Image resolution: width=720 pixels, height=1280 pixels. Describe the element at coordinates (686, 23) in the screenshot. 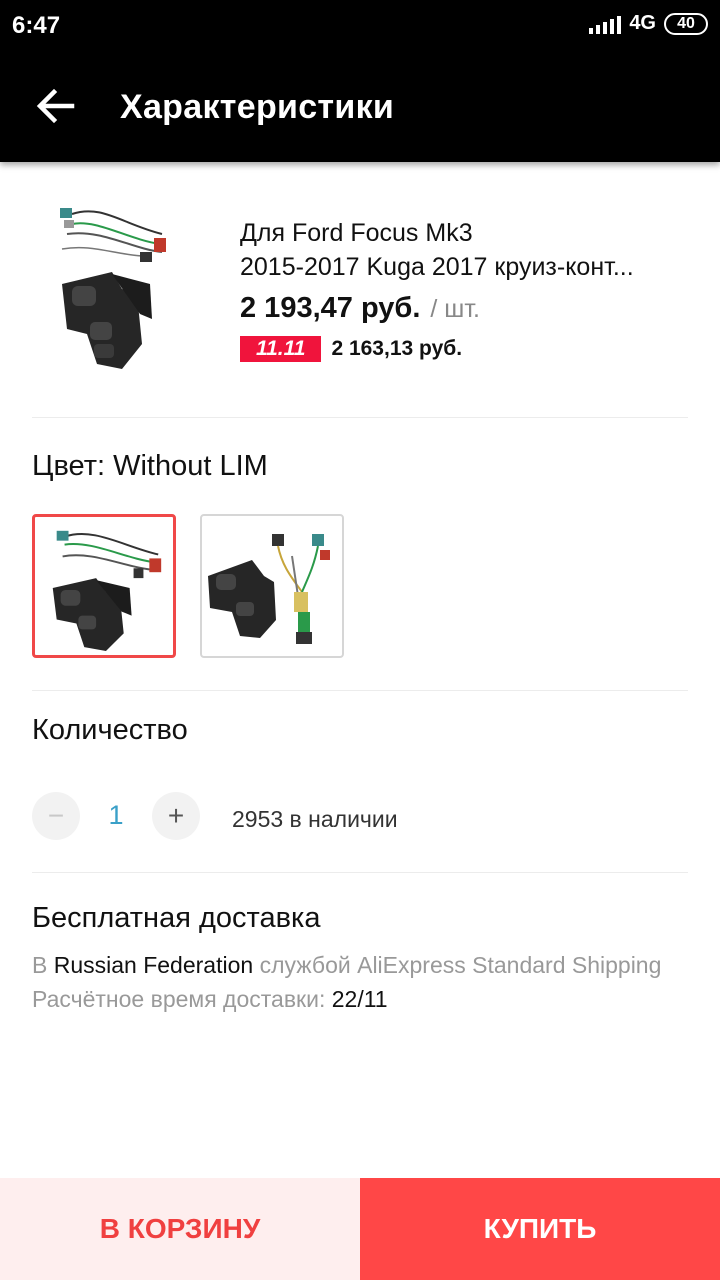

I see `battery-icon: 40` at that location.